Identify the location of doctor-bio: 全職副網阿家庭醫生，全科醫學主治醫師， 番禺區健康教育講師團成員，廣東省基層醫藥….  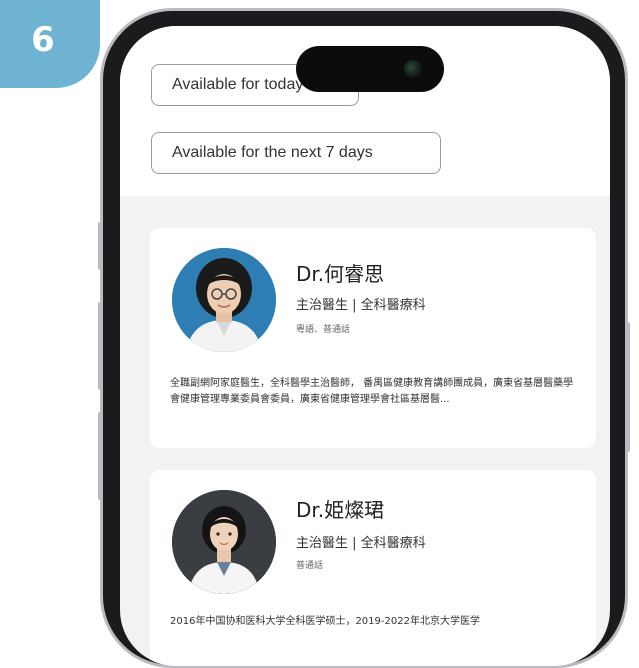
(372, 391).